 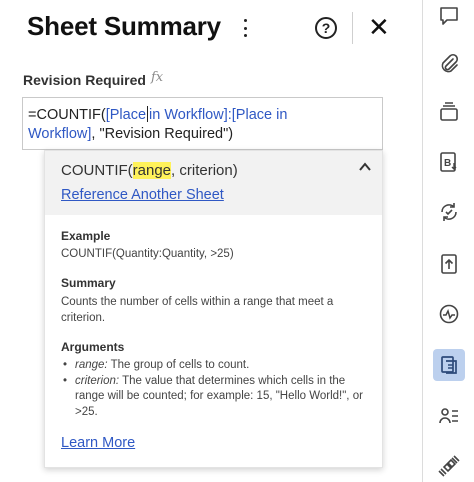 What do you see at coordinates (218, 115) in the screenshot?
I see `formula-ref-part2: in Workflow]:[Place in` at bounding box center [218, 115].